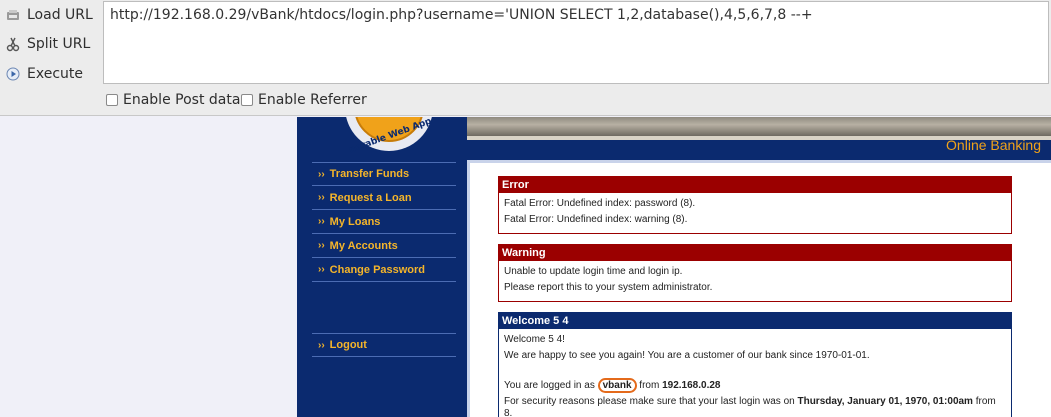 Image resolution: width=1051 pixels, height=417 pixels. What do you see at coordinates (13, 15) in the screenshot?
I see `load-url-icon` at bounding box center [13, 15].